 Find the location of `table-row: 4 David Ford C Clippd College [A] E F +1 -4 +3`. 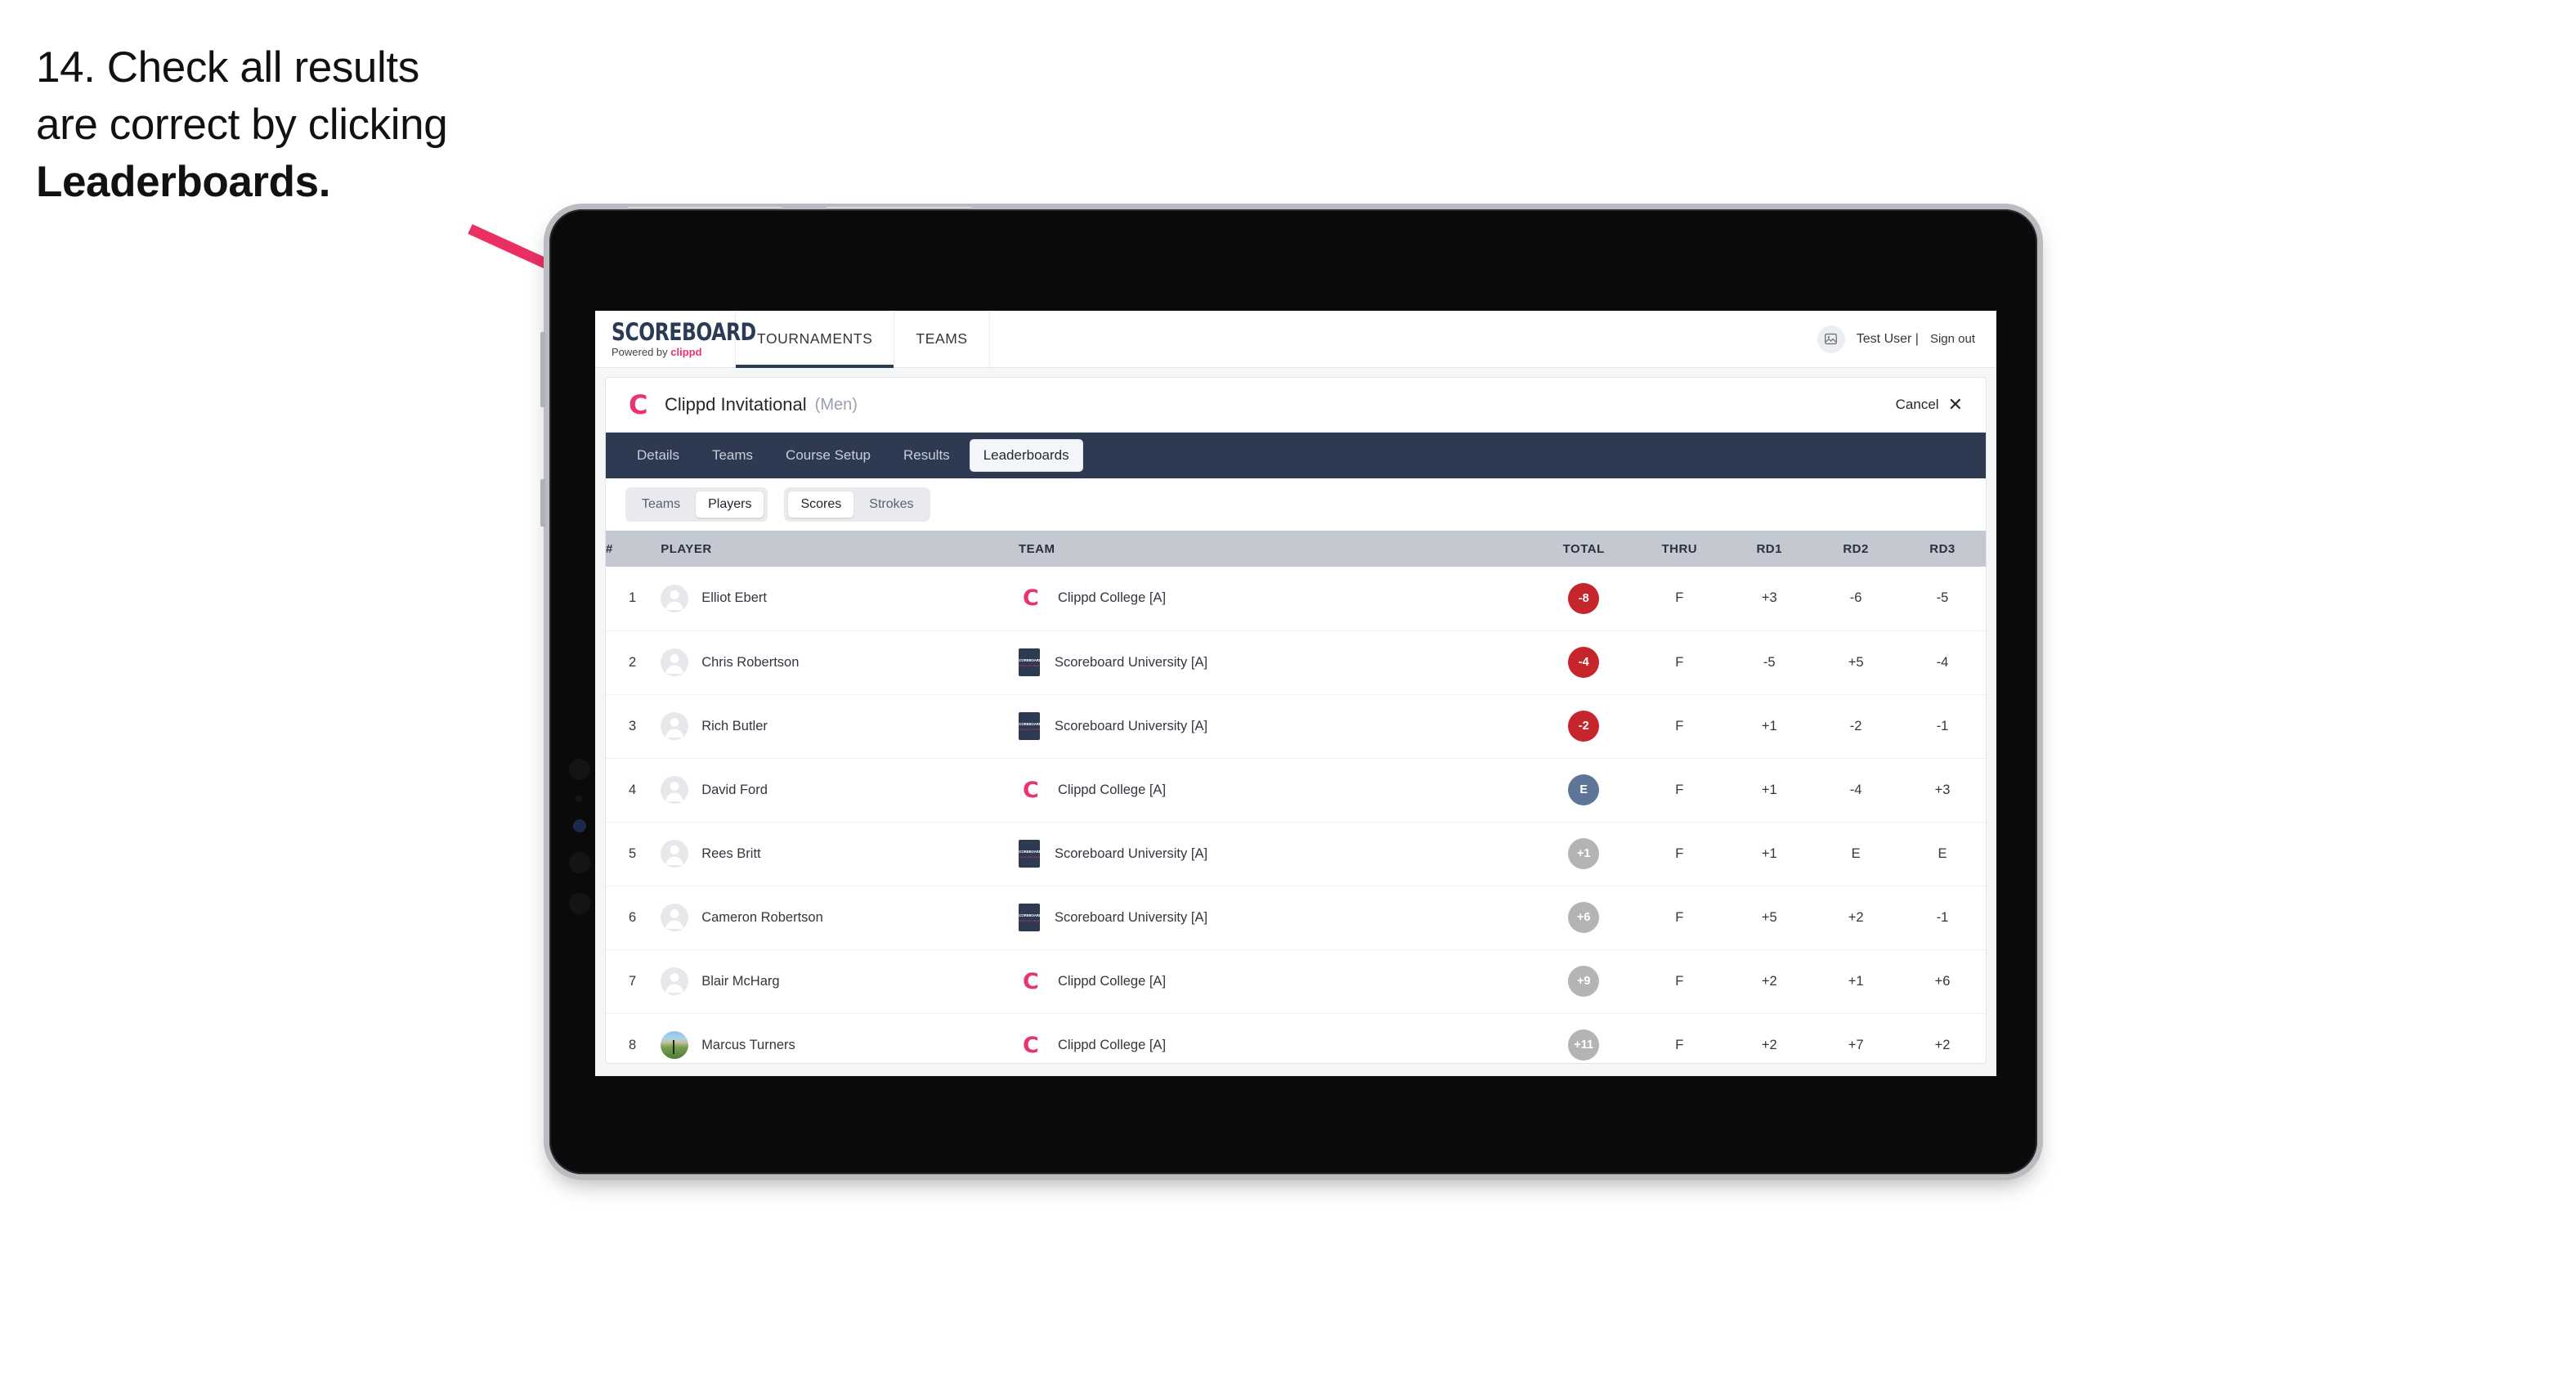

table-row: 4 David Ford C Clippd College [A] E F +1 -4 +3 is located at coordinates (1296, 790).